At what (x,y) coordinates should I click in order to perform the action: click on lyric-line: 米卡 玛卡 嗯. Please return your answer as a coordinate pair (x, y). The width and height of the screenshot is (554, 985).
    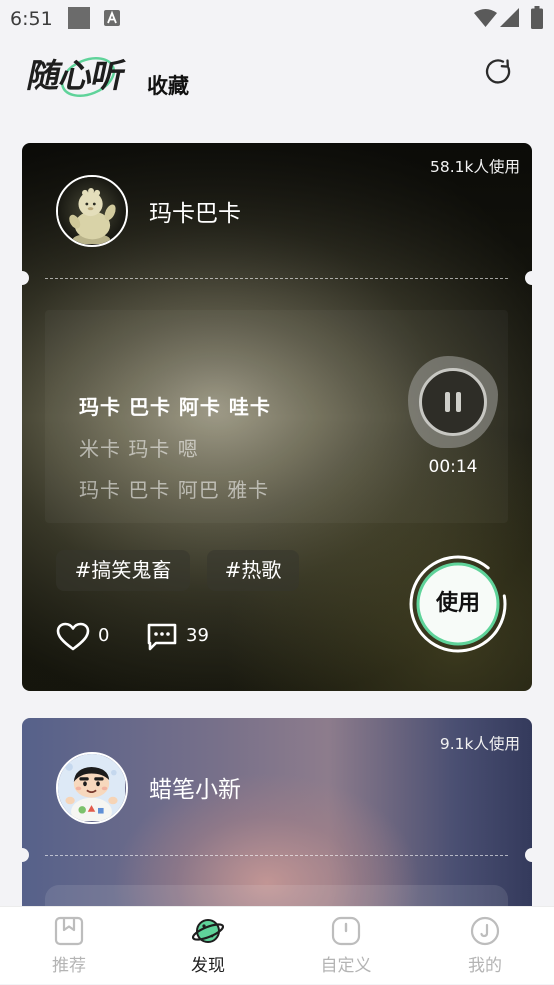
    Looking at the image, I should click on (139, 449).